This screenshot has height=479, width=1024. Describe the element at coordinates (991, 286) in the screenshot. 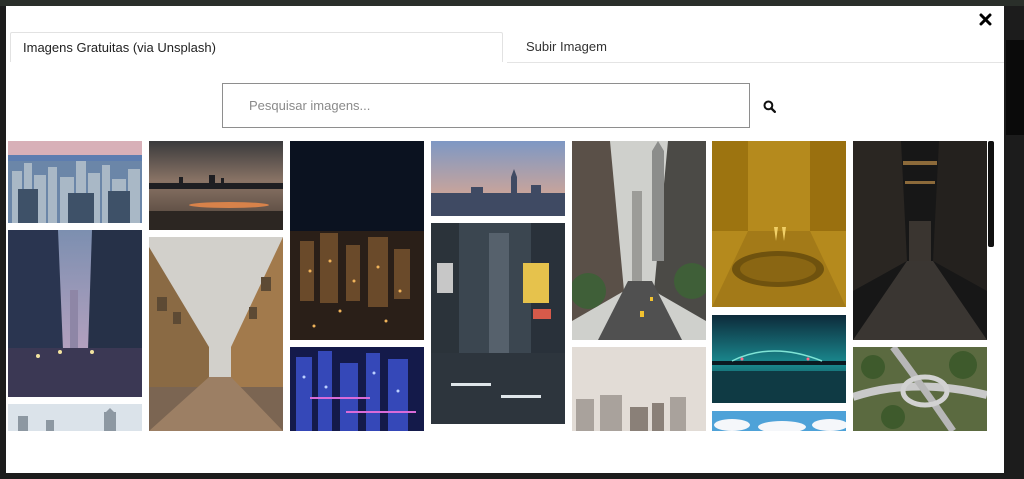

I see `gallery-scrollbar` at that location.